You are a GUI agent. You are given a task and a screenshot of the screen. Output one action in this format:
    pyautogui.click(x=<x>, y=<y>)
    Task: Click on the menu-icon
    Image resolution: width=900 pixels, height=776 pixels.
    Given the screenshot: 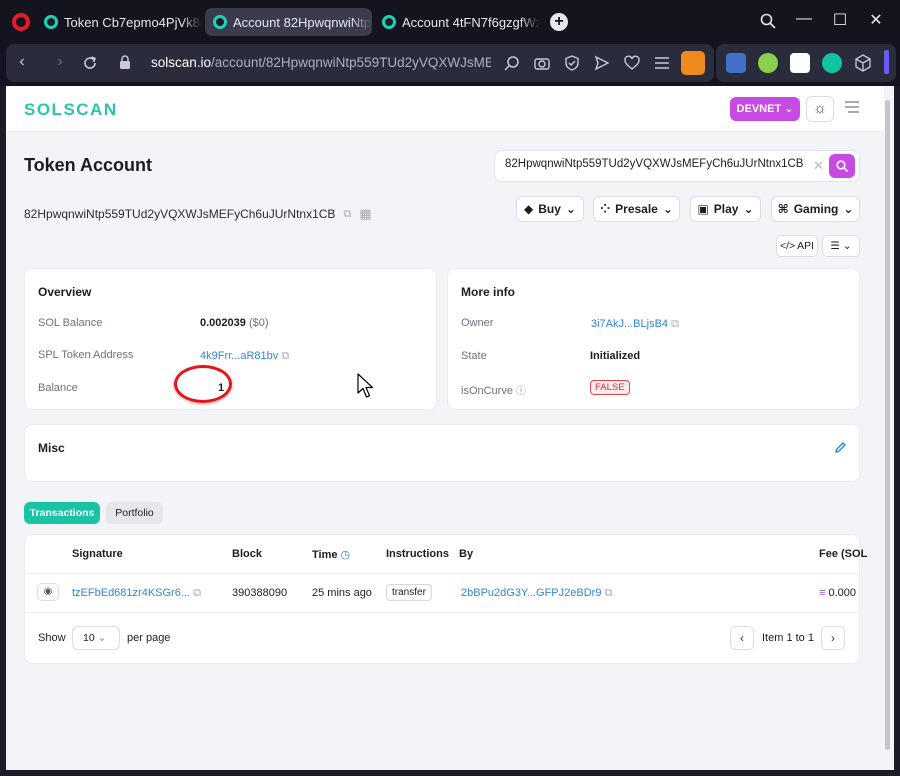 What is the action you would take?
    pyautogui.click(x=852, y=107)
    